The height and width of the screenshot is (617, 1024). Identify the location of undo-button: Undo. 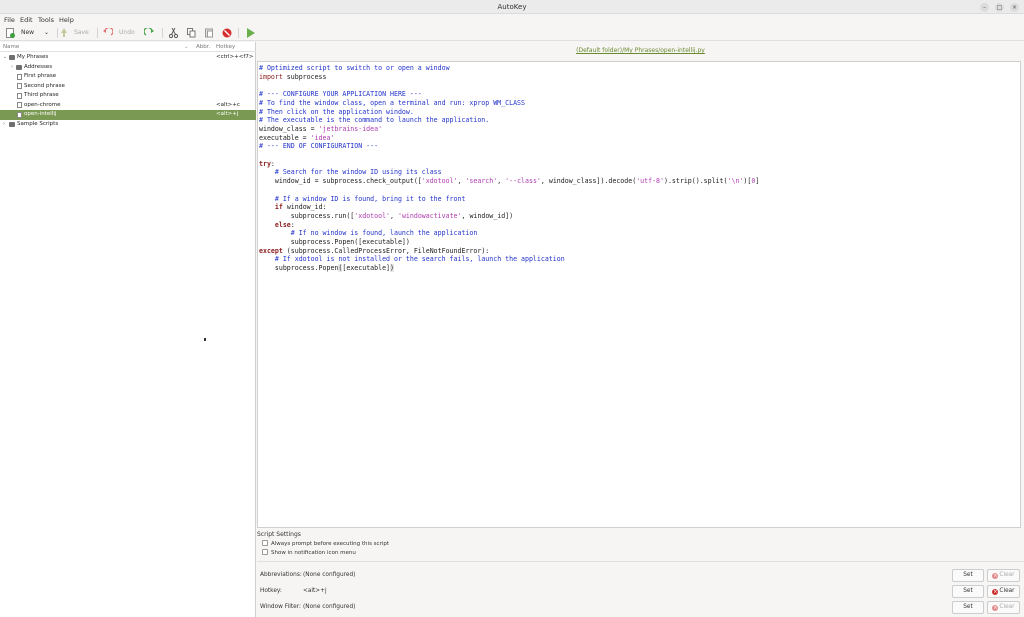
(121, 33).